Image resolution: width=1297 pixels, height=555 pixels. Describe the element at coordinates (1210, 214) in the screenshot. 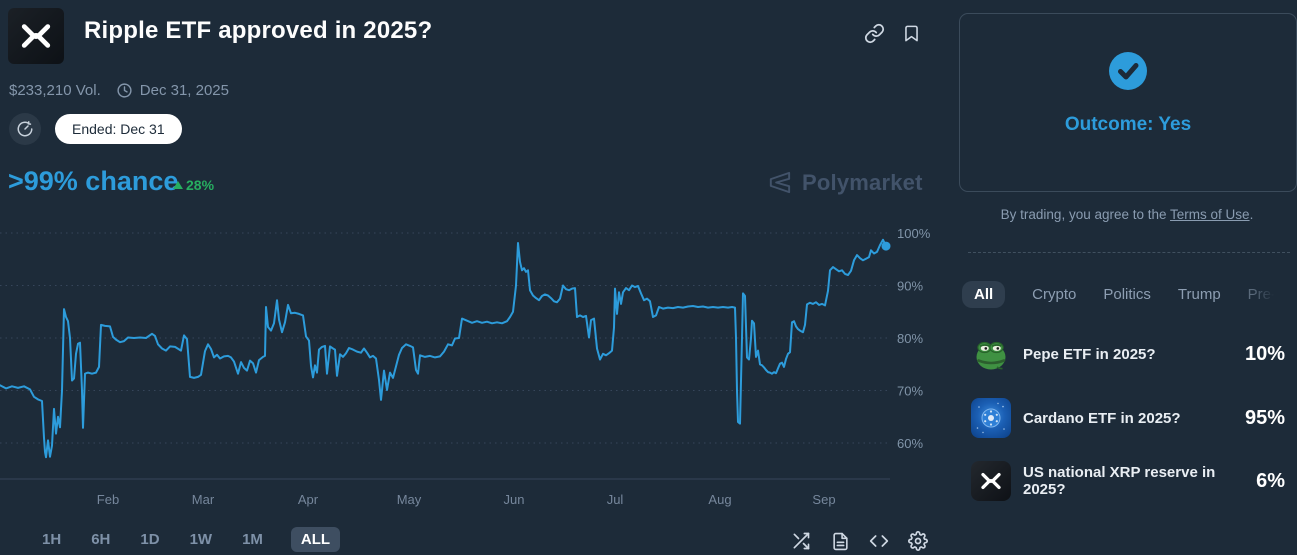

I see `terms-of-use-link: Terms of Use` at that location.